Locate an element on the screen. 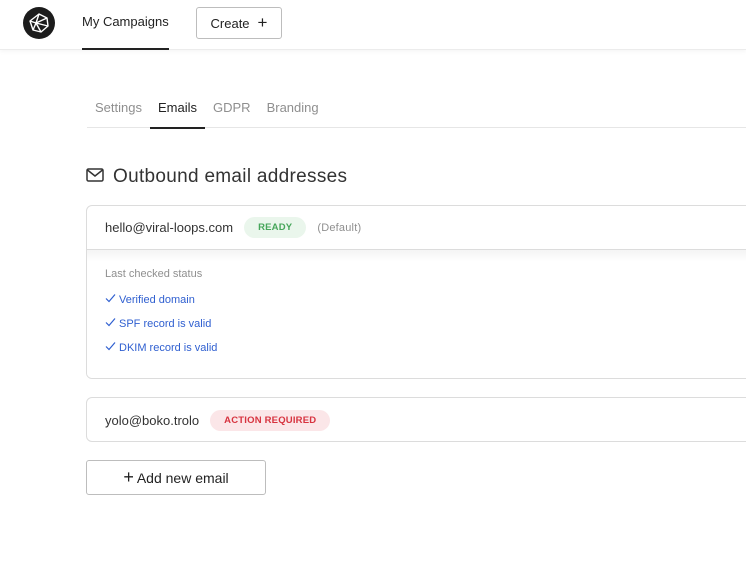  email-card-header: hello@viral-loops.com READY (Default) is located at coordinates (416, 228).